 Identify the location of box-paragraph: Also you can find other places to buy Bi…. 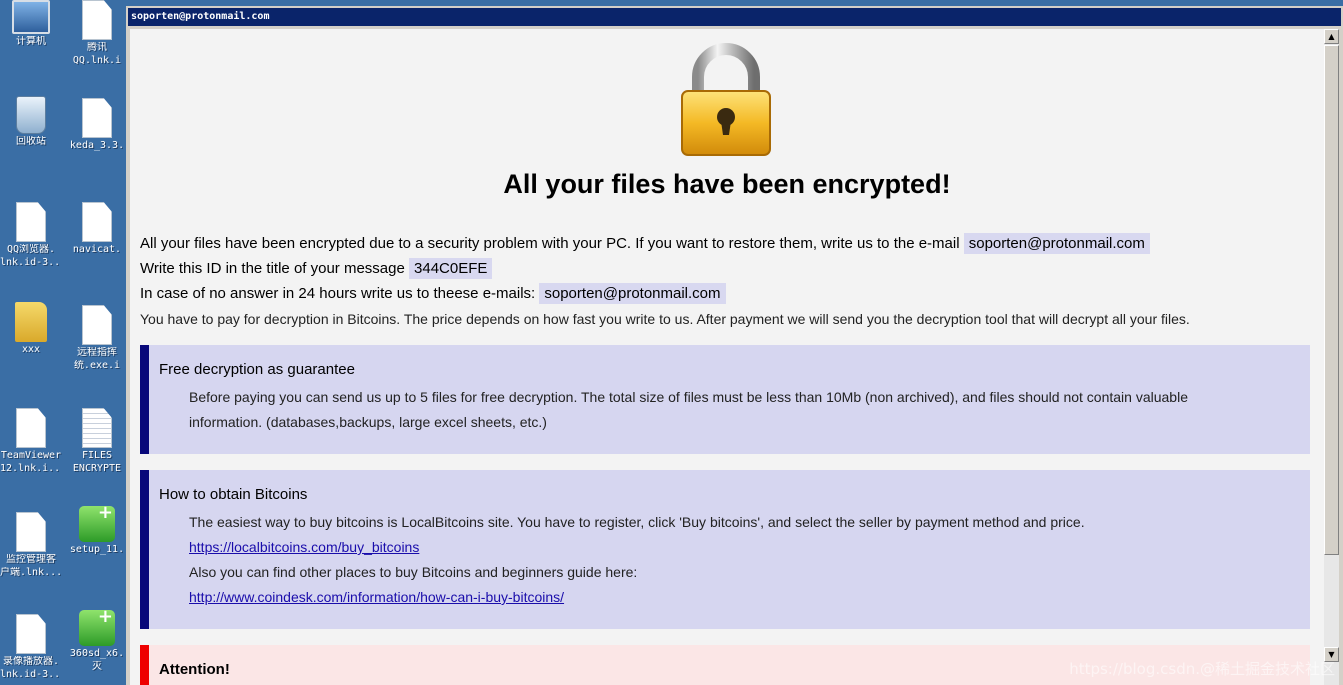
(413, 572).